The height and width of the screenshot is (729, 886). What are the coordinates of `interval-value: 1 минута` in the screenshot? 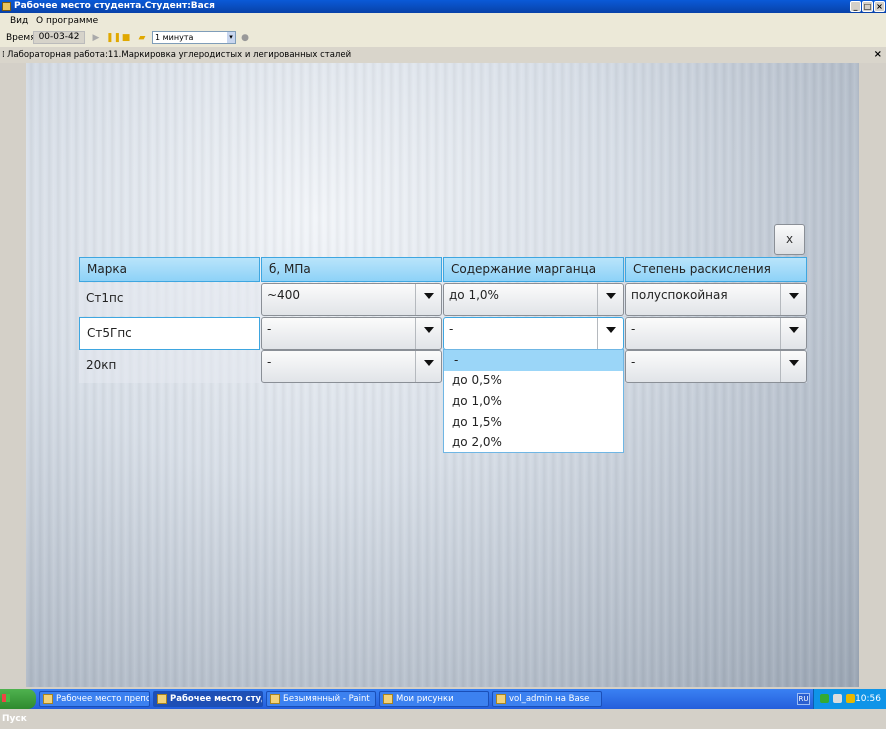 It's located at (174, 37).